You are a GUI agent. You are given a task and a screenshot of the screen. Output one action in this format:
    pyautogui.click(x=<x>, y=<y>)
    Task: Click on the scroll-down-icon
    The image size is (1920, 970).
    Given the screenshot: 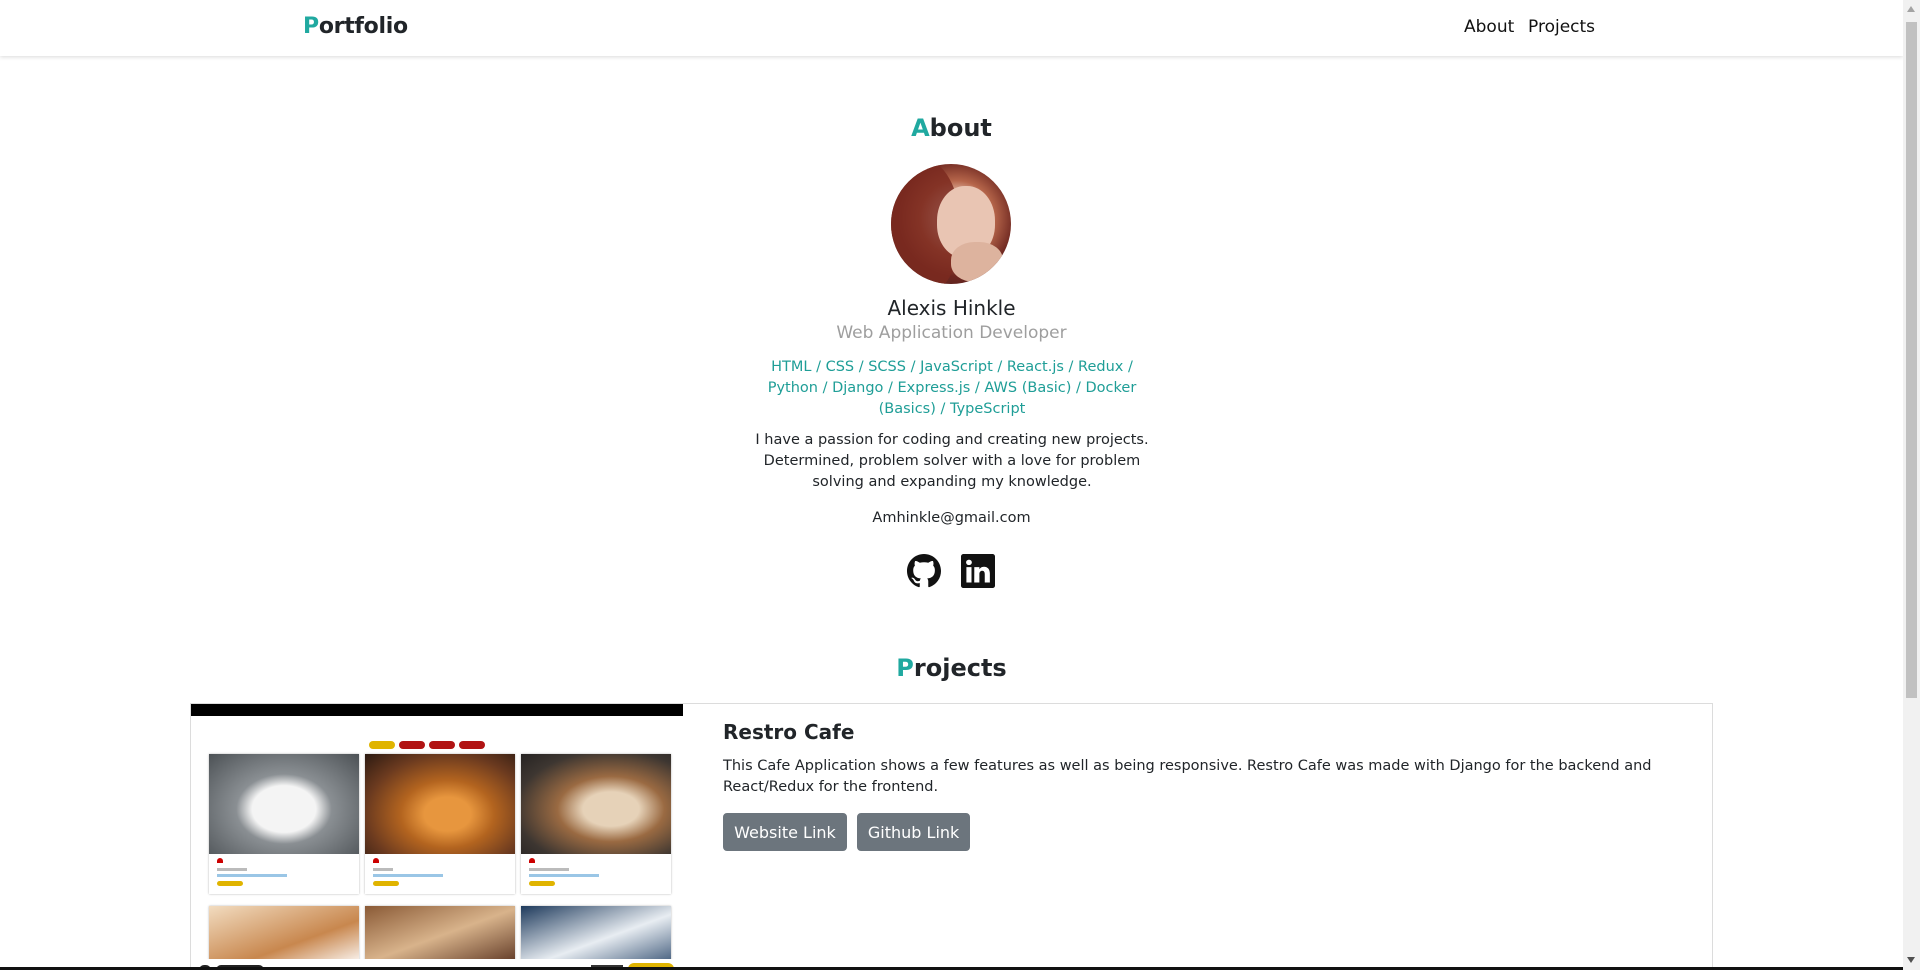 What is the action you would take?
    pyautogui.click(x=1911, y=960)
    